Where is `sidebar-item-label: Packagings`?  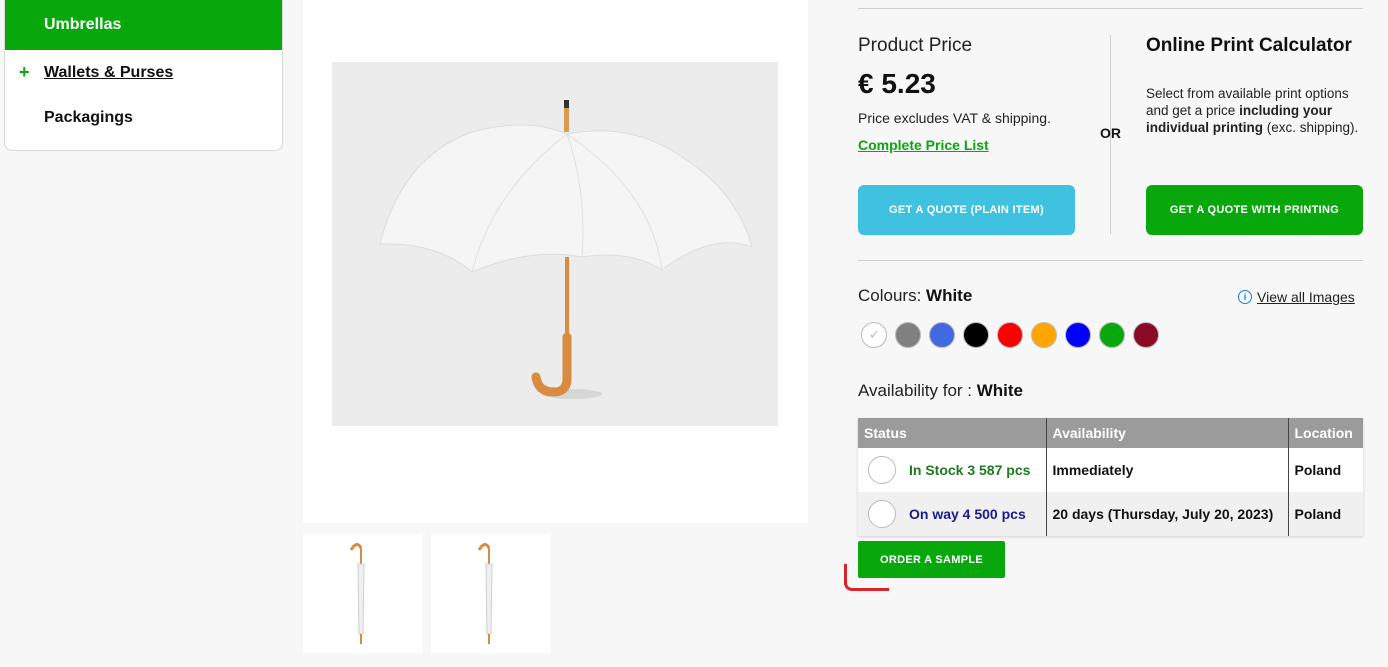 sidebar-item-label: Packagings is located at coordinates (88, 117).